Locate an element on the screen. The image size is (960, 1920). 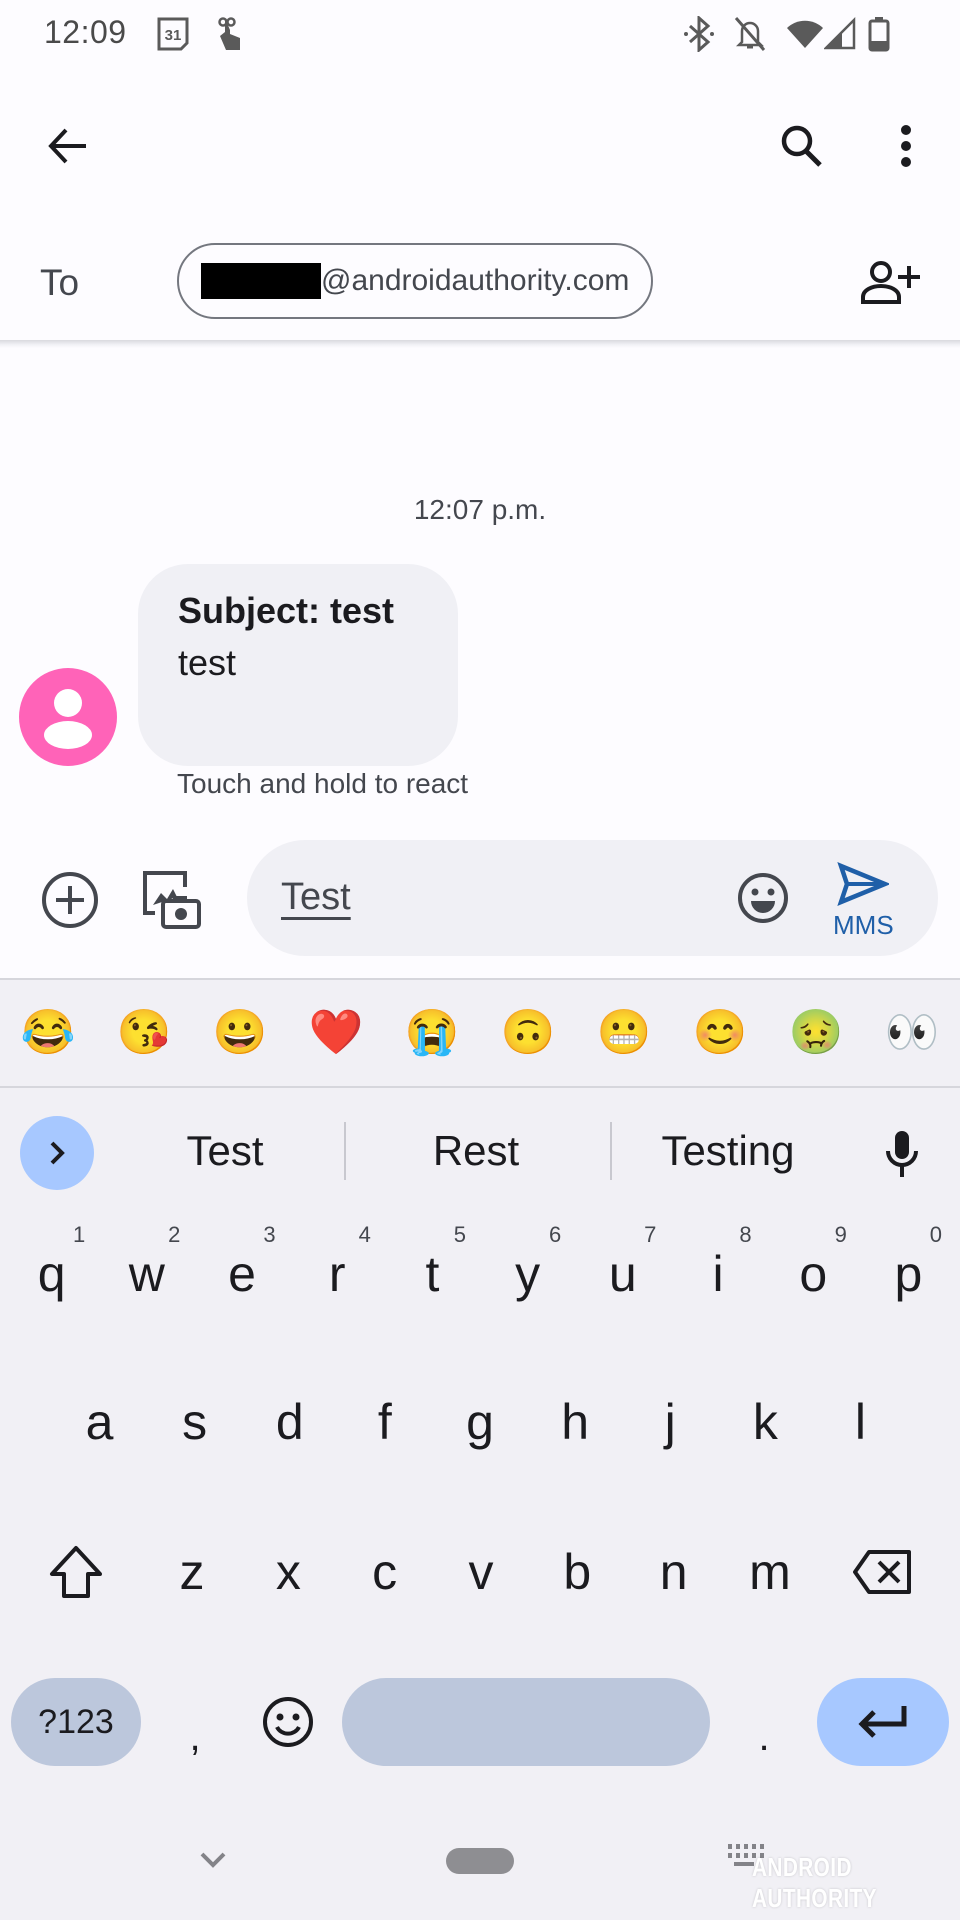
key-label: p is located at coordinates (908, 1274).